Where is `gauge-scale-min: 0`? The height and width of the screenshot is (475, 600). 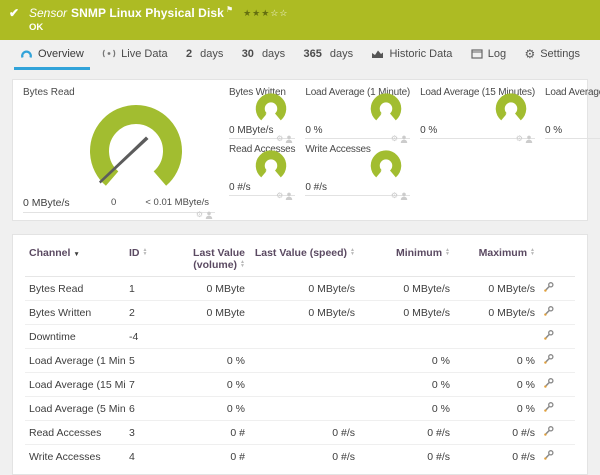 gauge-scale-min: 0 is located at coordinates (114, 202).